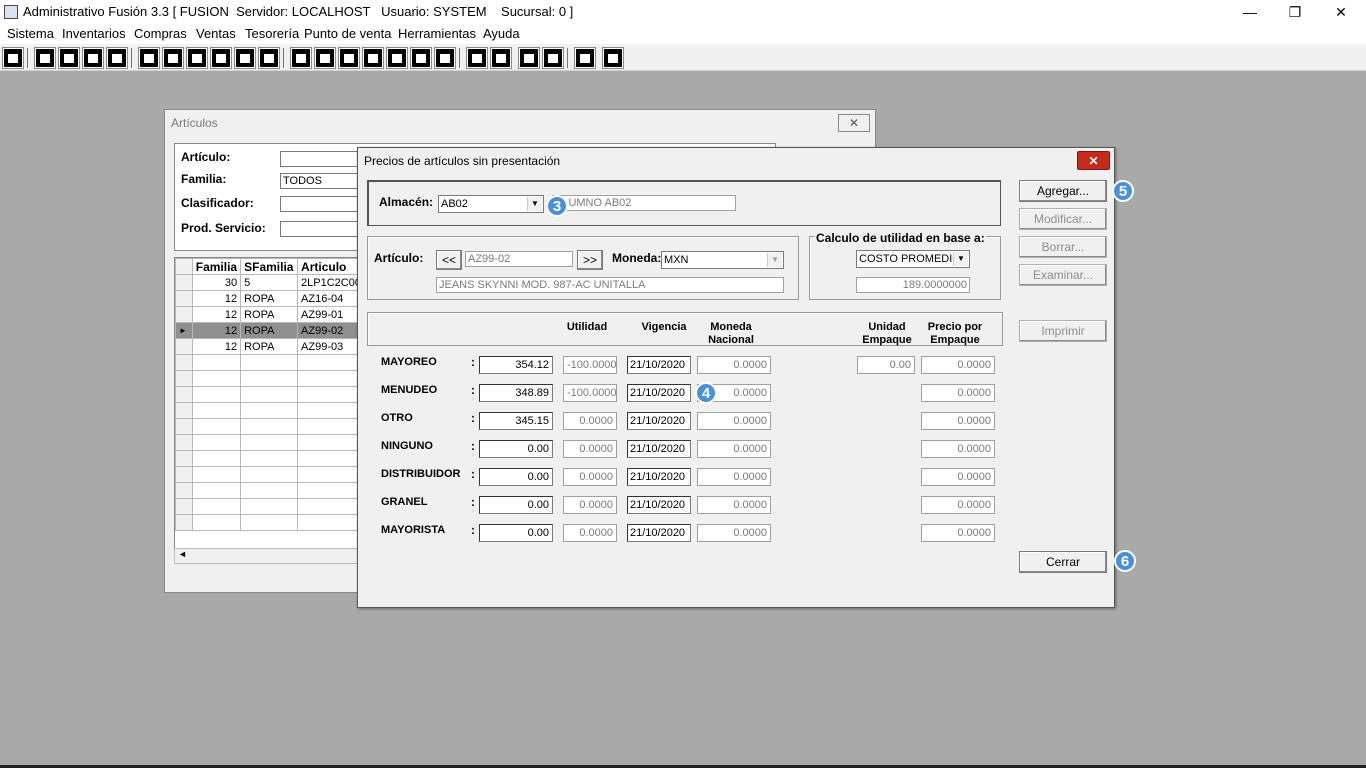 This screenshot has height=768, width=1366. Describe the element at coordinates (501, 33) in the screenshot. I see `menu-ayuda: Ayuda` at that location.